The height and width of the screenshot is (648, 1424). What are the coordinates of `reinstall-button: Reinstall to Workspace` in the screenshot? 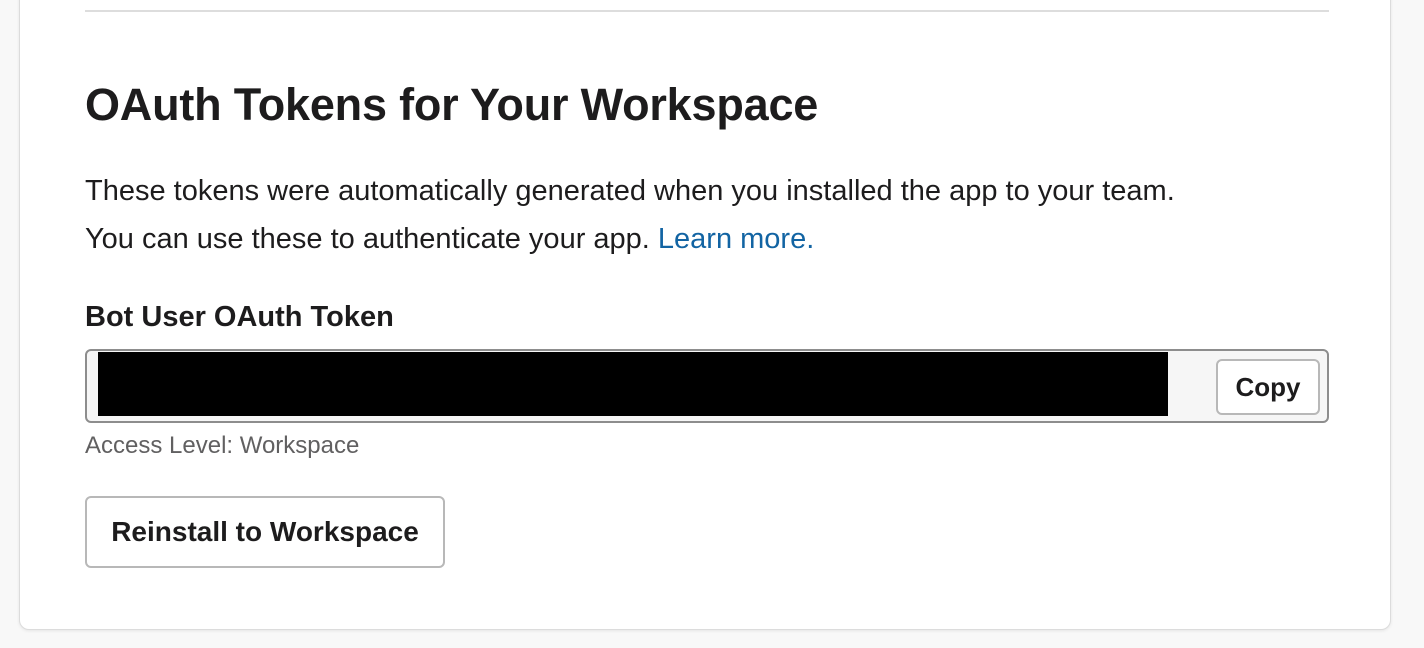 It's located at (265, 532).